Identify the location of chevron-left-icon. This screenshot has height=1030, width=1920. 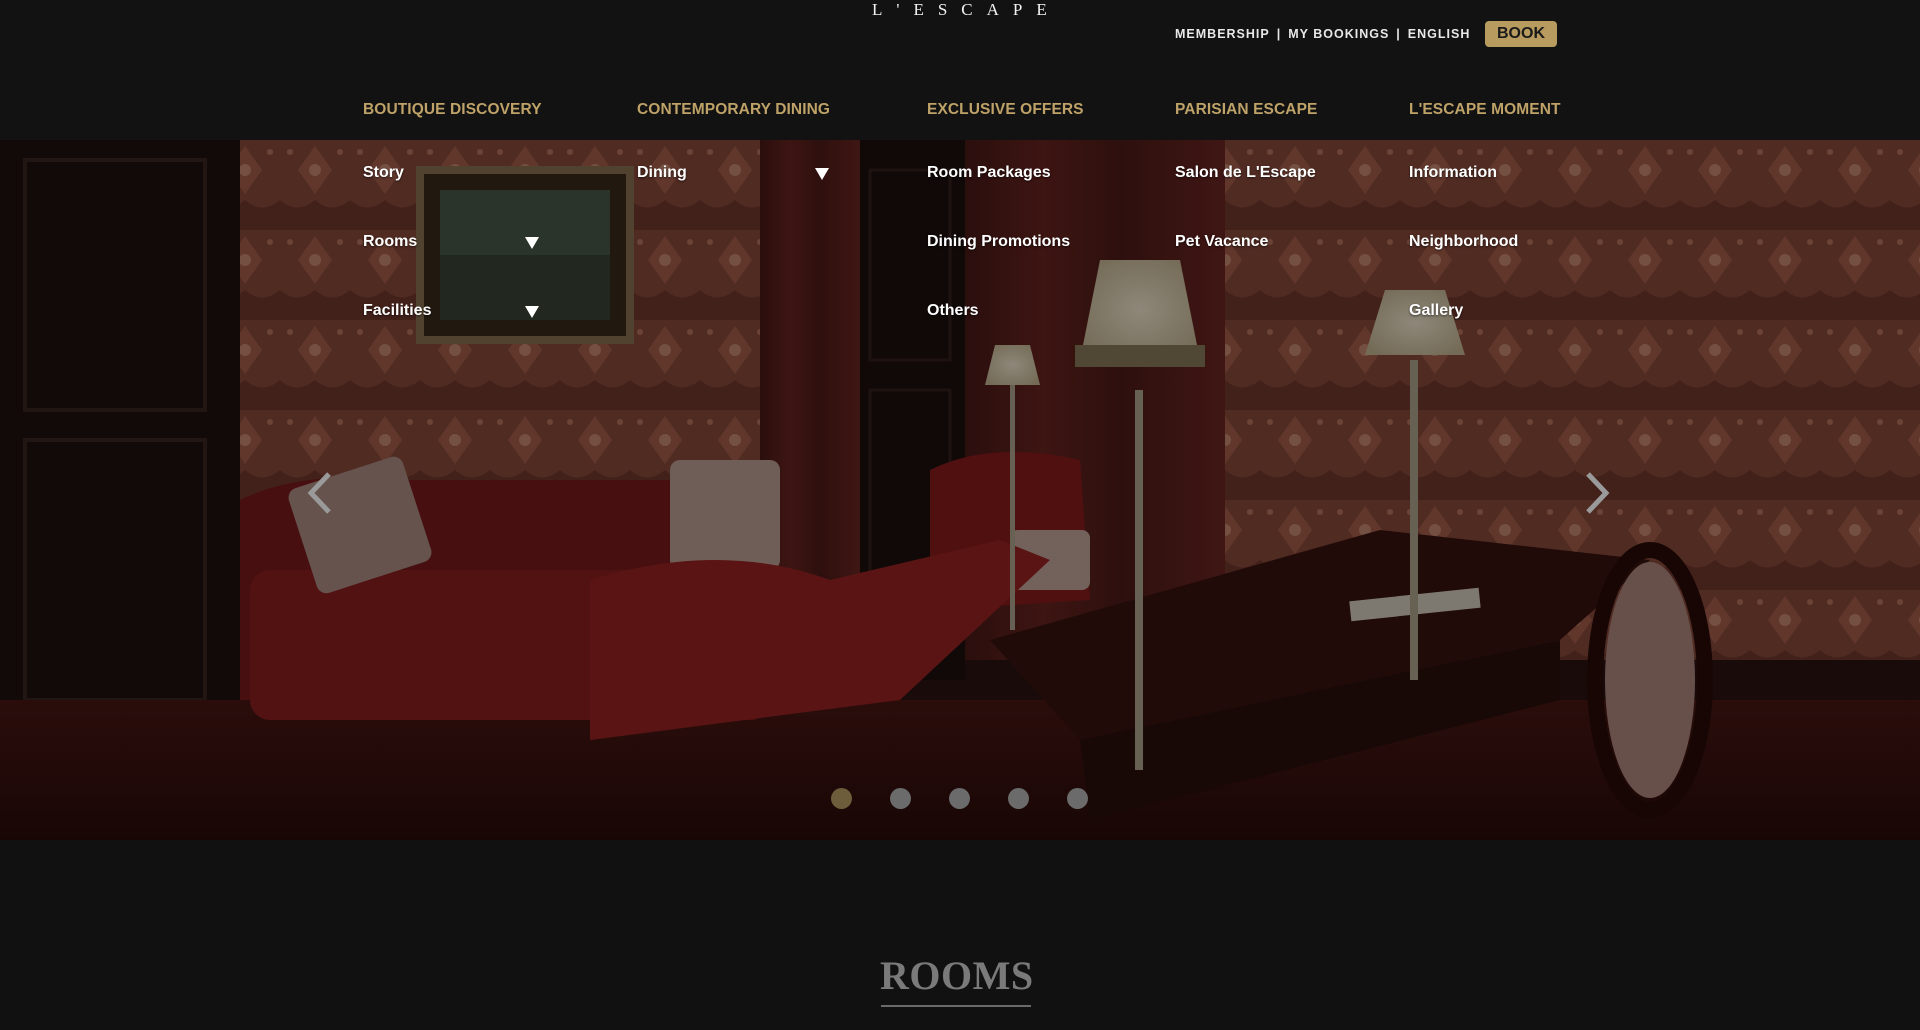
(320, 493).